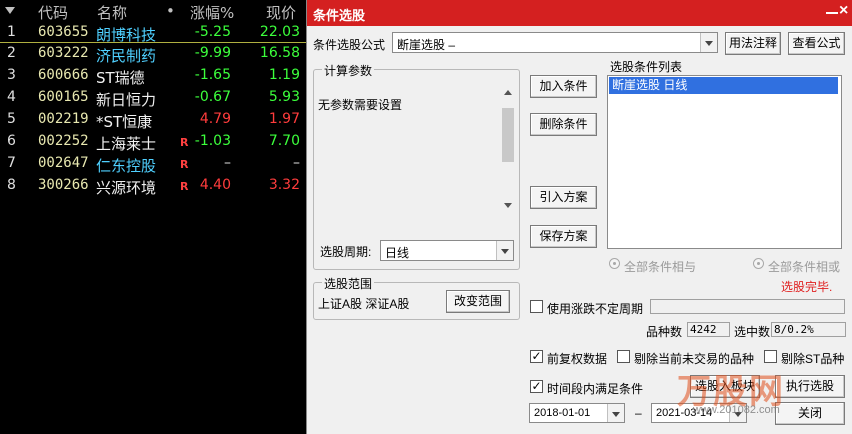 The height and width of the screenshot is (434, 852). What do you see at coordinates (447, 250) in the screenshot?
I see `period-select: 日线` at bounding box center [447, 250].